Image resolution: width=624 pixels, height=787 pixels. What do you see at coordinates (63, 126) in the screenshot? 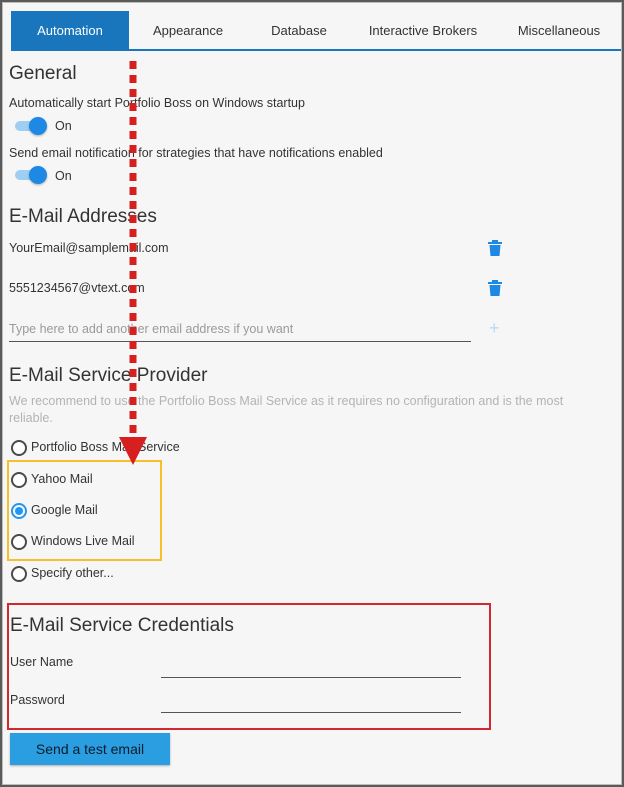
I see `startup-state: On` at bounding box center [63, 126].